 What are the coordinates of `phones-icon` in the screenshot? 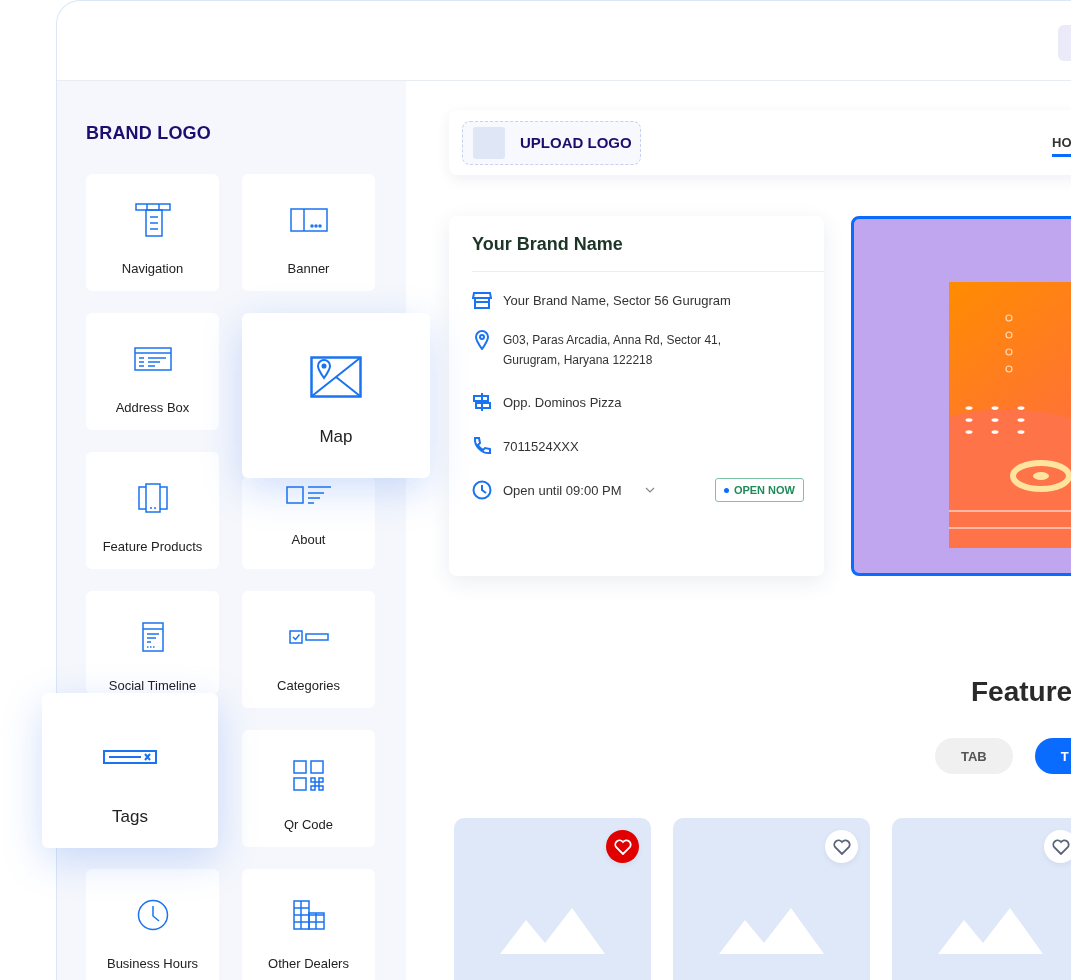 It's located at (152, 498).